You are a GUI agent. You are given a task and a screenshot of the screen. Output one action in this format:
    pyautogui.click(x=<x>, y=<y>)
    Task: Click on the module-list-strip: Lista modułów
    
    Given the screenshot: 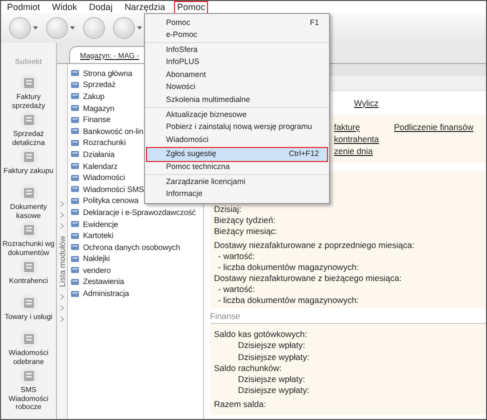 What is the action you would take?
    pyautogui.click(x=62, y=241)
    